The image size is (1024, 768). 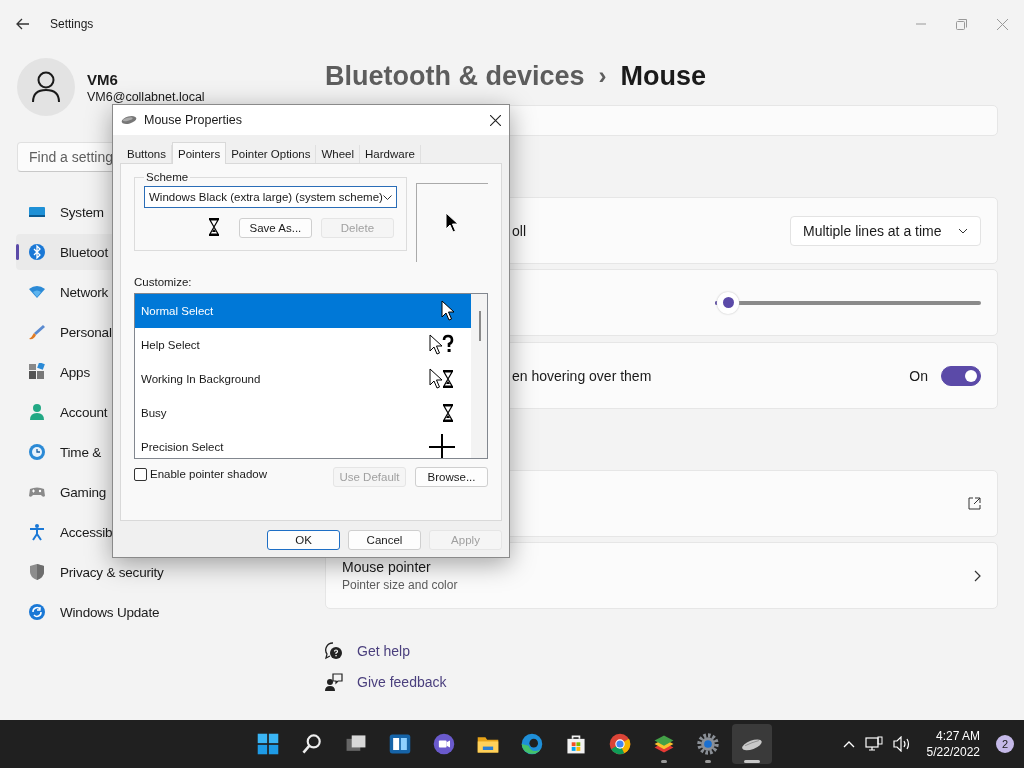 What do you see at coordinates (400, 585) in the screenshot?
I see `setting-description: Pointer size and color` at bounding box center [400, 585].